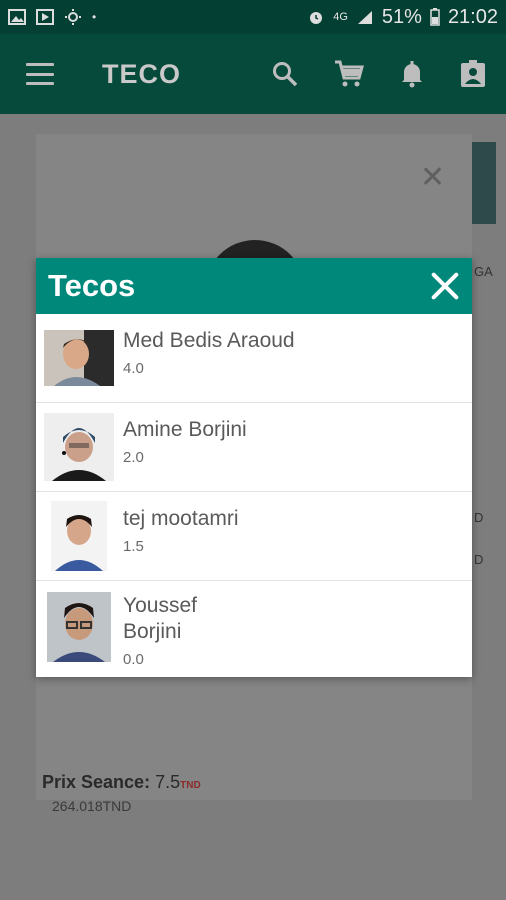 This screenshot has height=900, width=506. I want to click on signal-icon, so click(364, 17).